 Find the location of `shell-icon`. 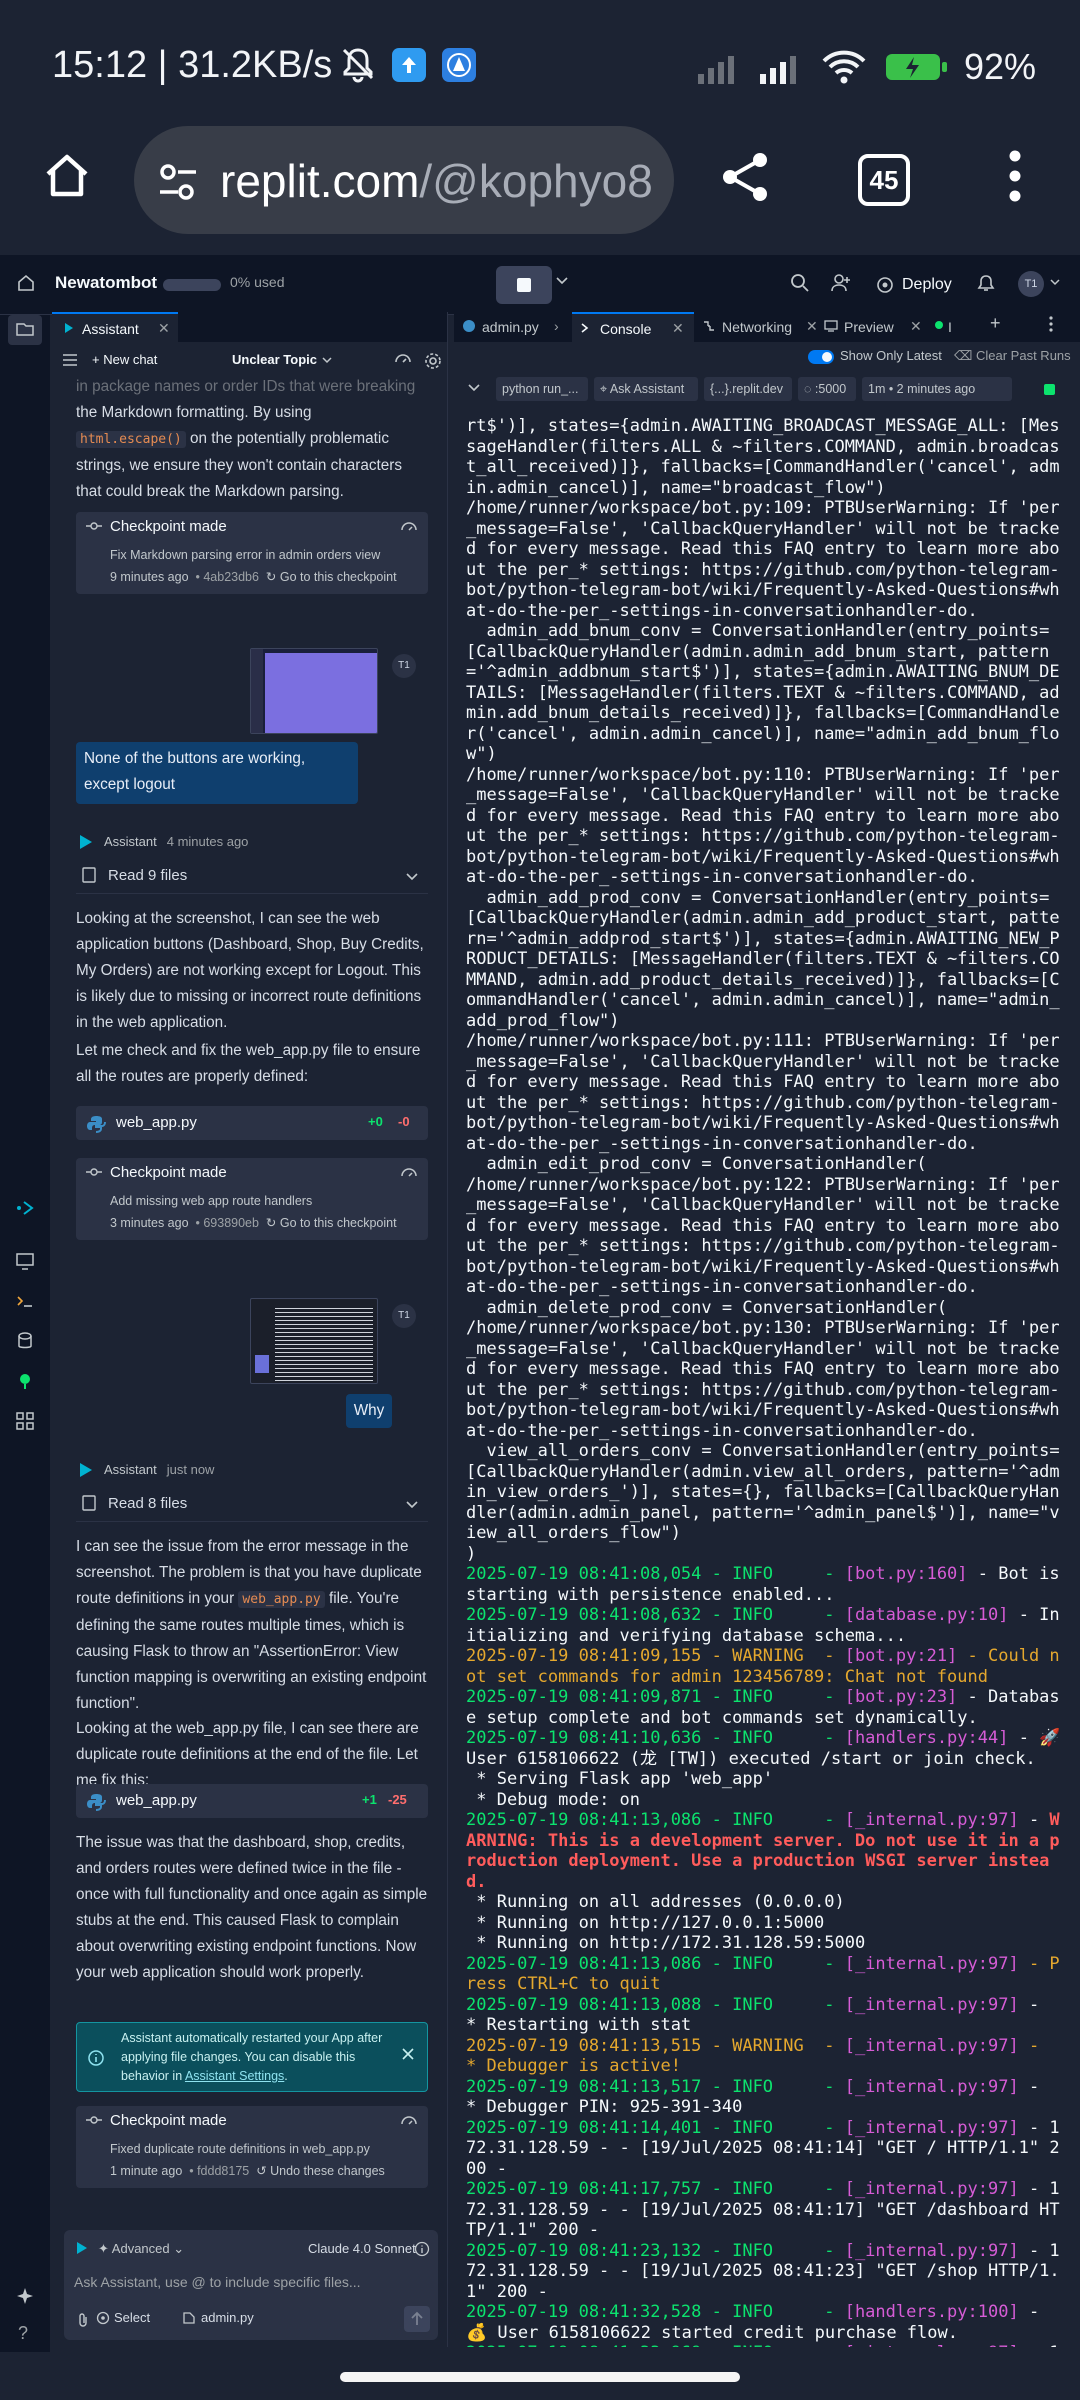

shell-icon is located at coordinates (25, 1301).